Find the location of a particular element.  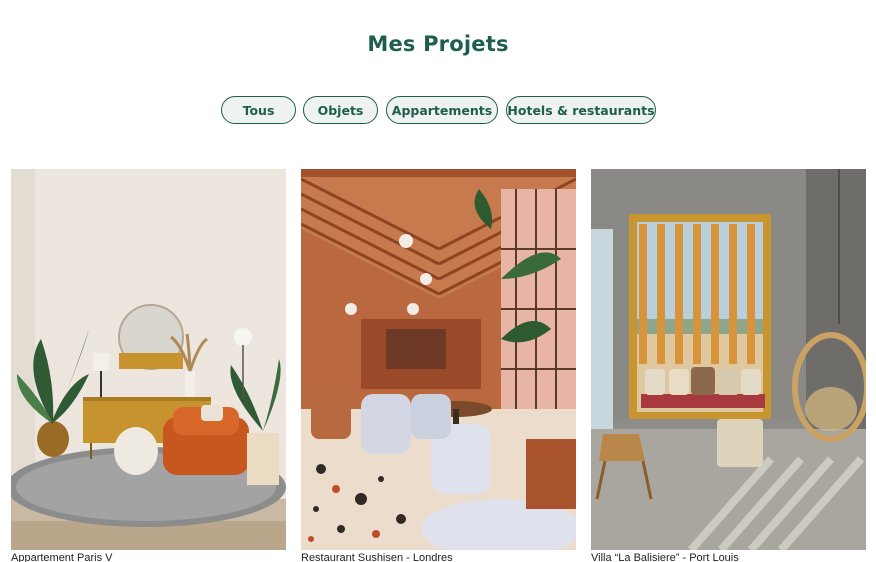

project-caption-paris: Appartement Paris V is located at coordinates (62, 557).